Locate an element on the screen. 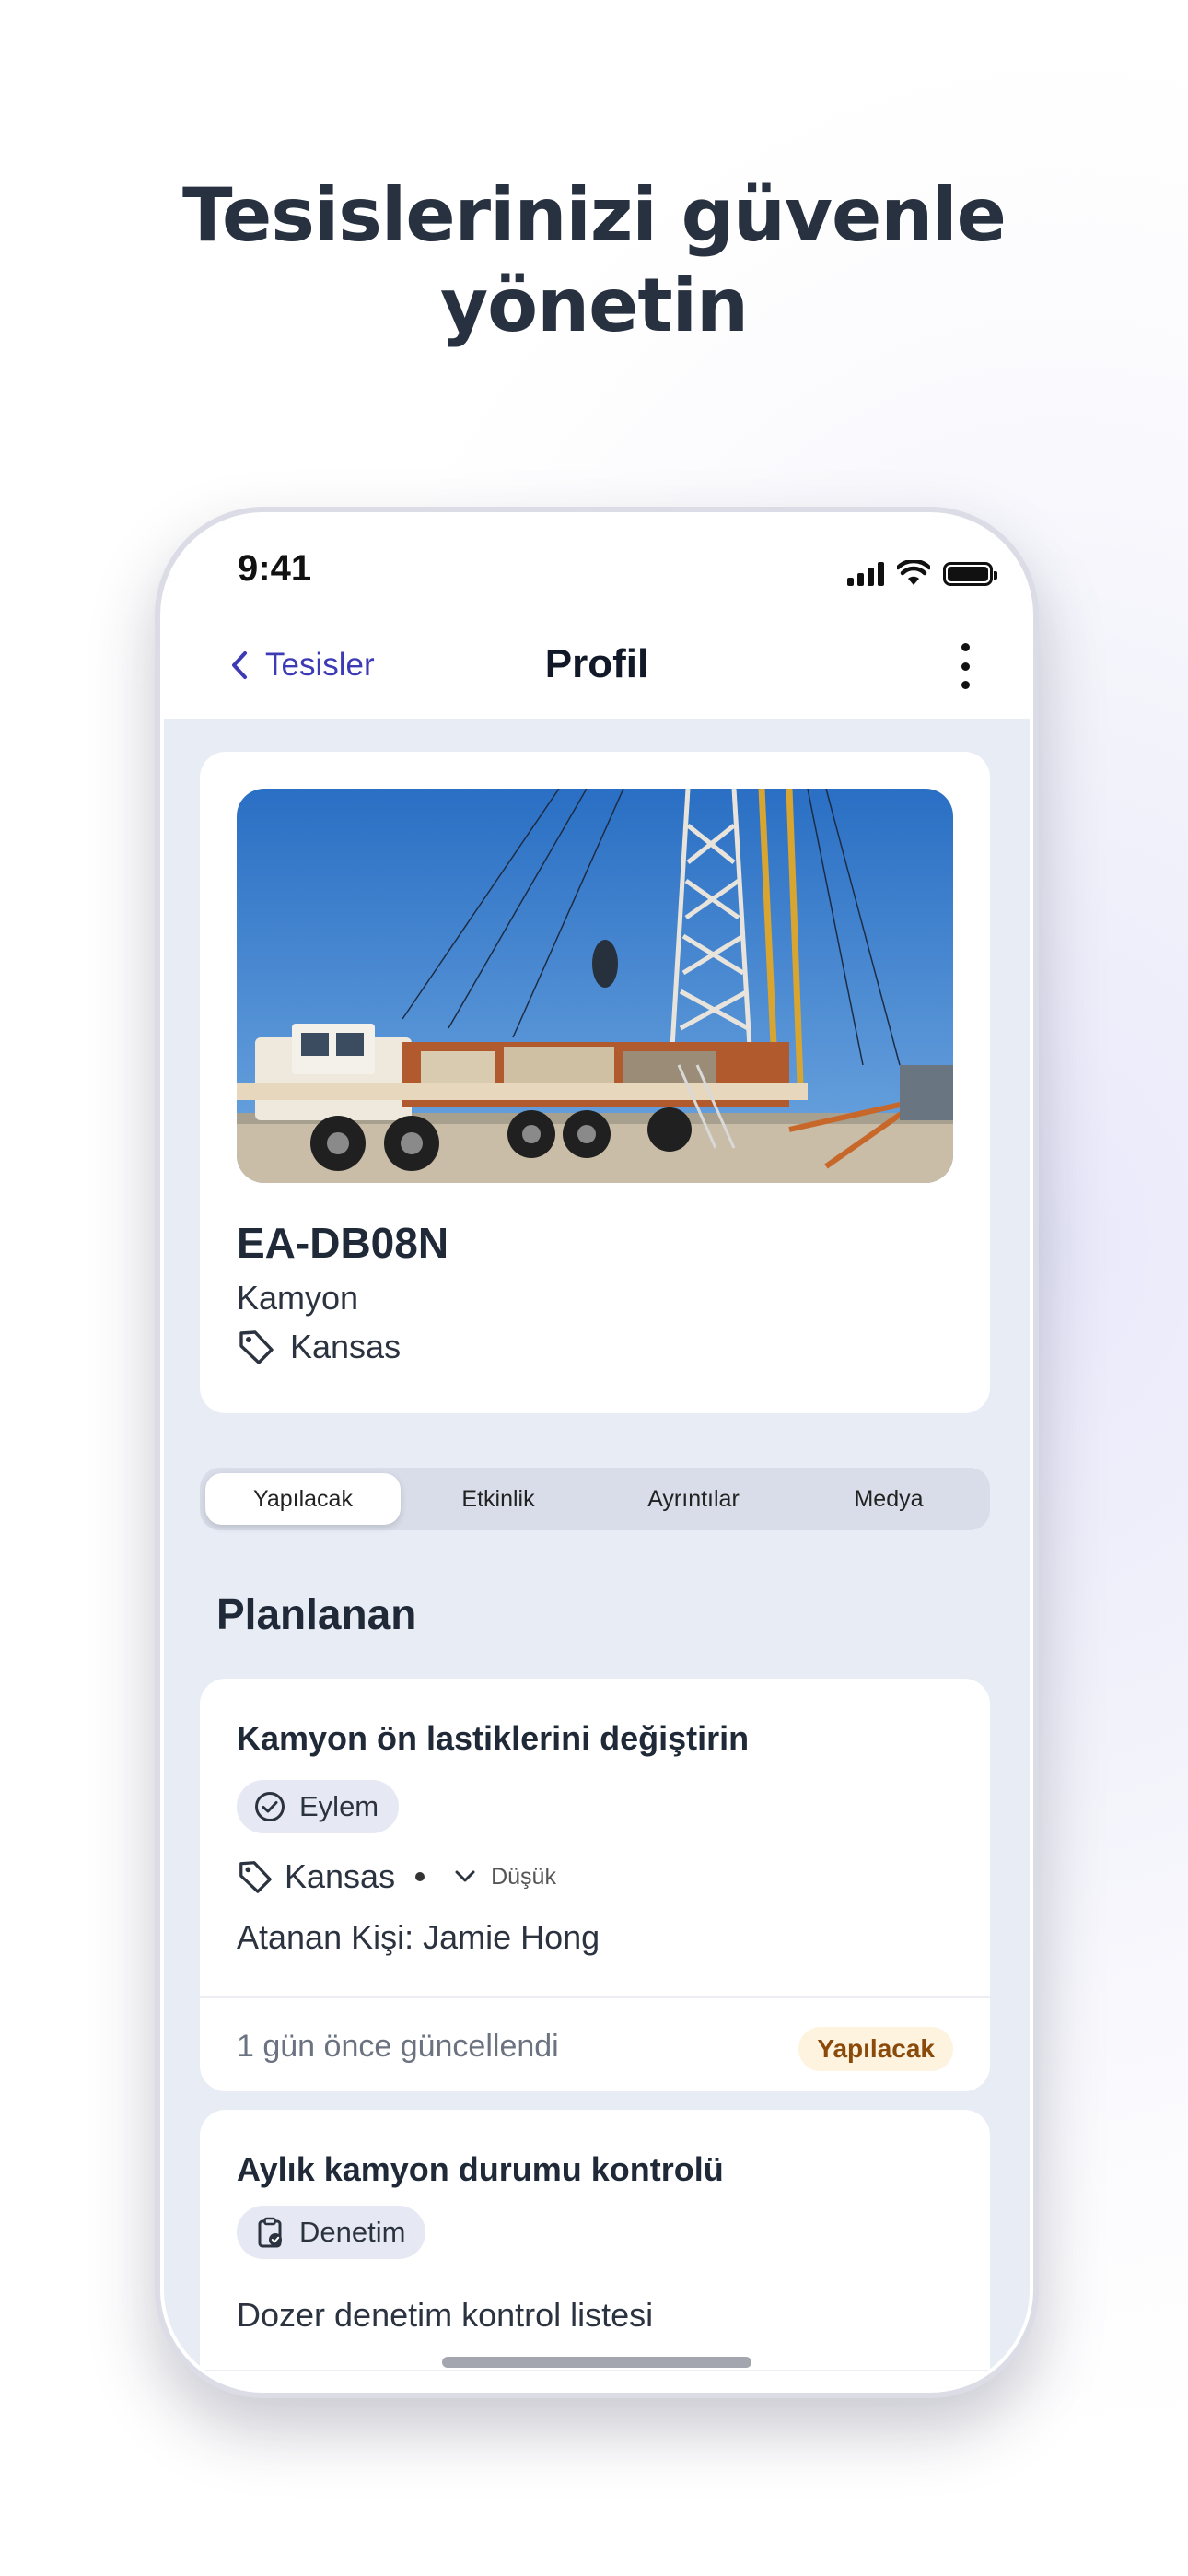  task-priority: Düşük is located at coordinates (523, 1876).